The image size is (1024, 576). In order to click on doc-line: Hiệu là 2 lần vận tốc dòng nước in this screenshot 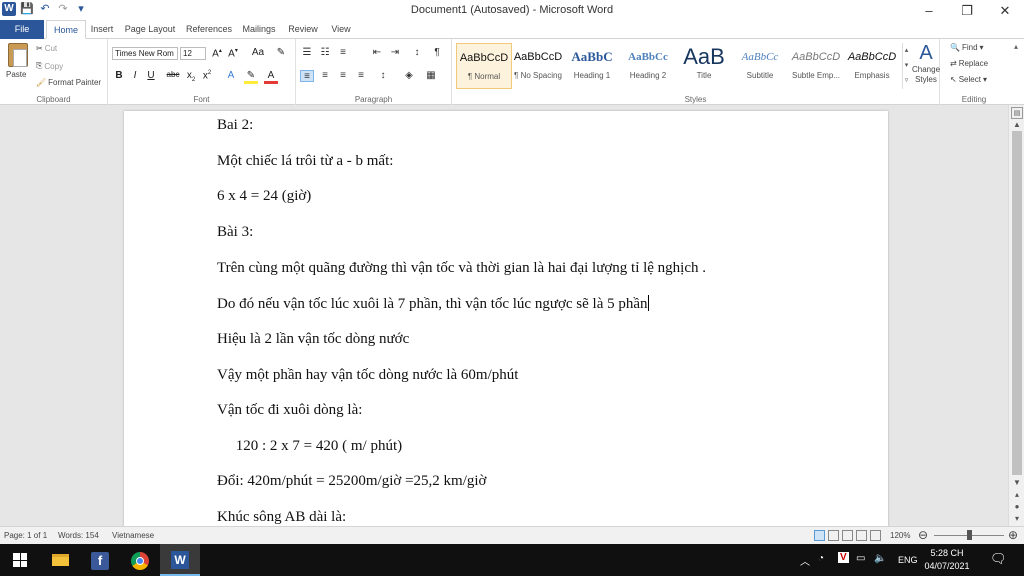, I will do `click(313, 339)`.